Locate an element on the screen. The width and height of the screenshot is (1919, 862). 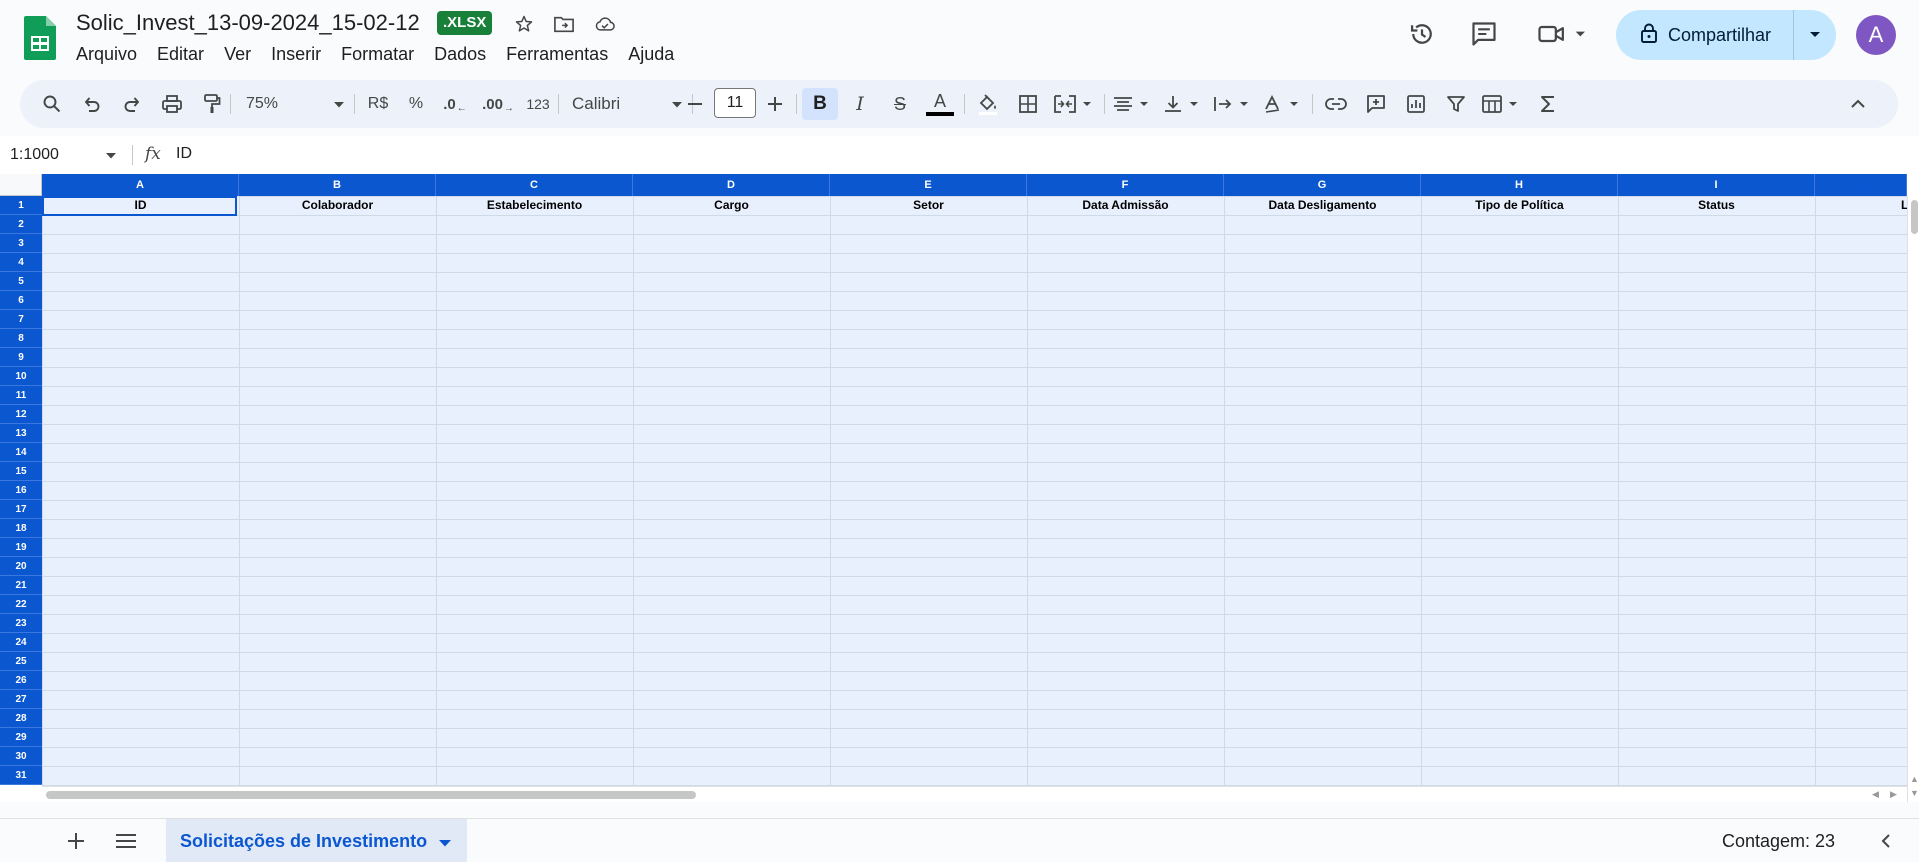
meet-video-icon is located at coordinates (1564, 34).